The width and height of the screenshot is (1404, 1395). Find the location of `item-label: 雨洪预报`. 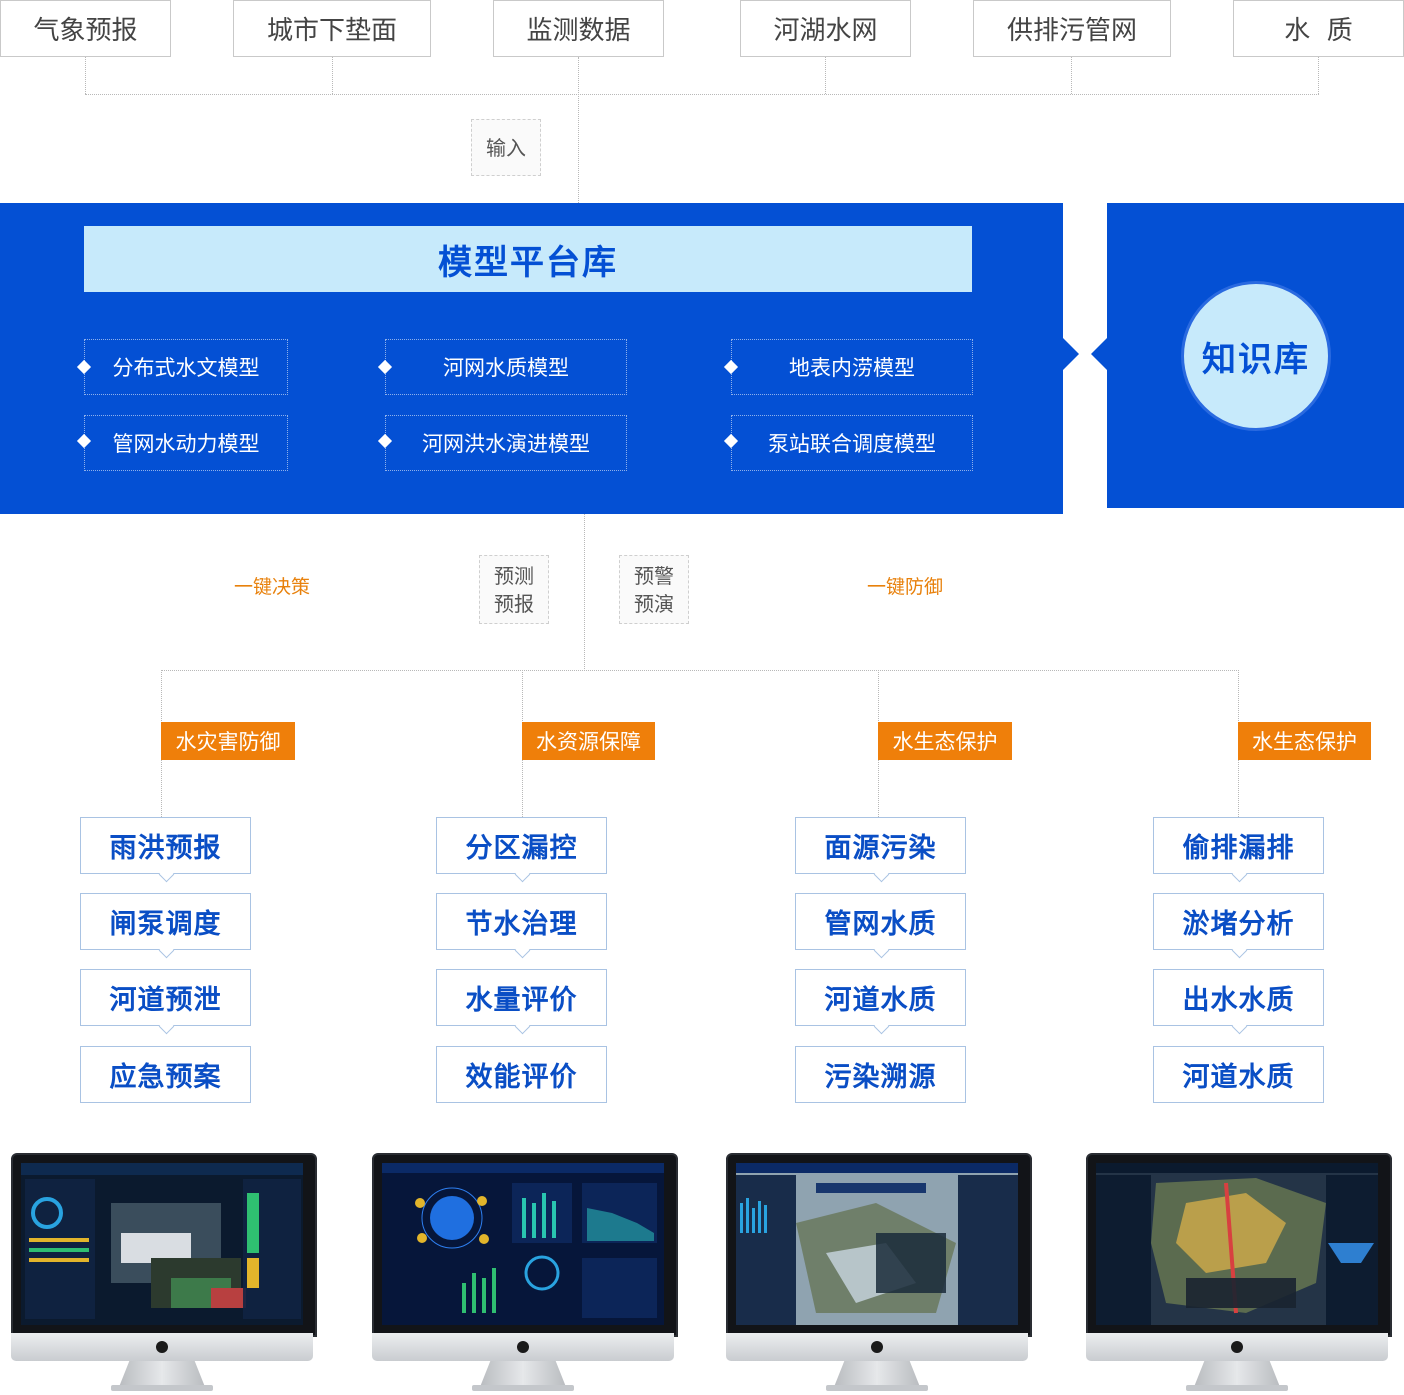

item-label: 雨洪预报 is located at coordinates (165, 848).